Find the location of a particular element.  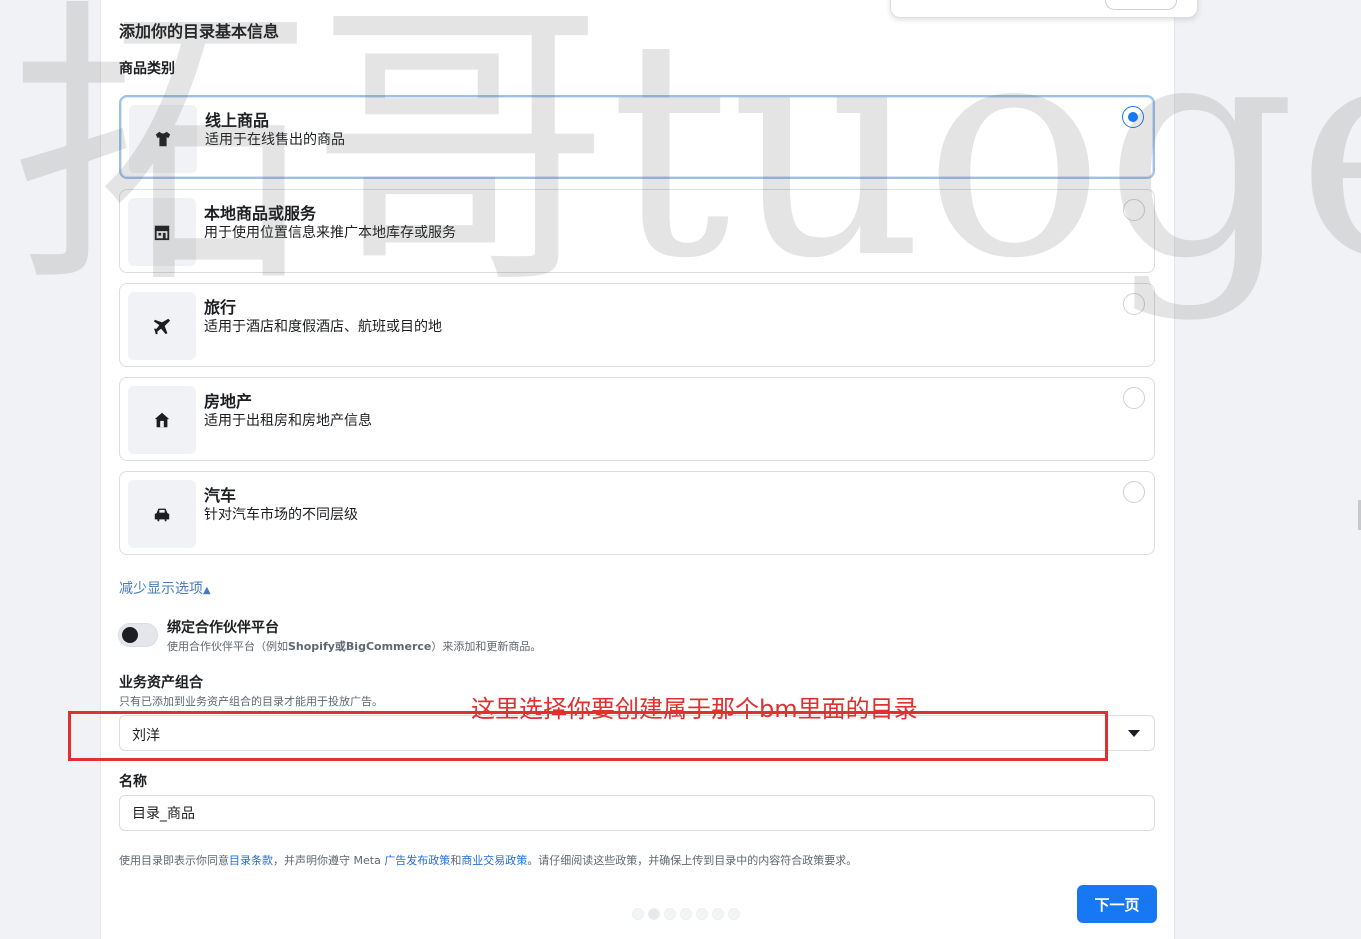

catalog-name-input is located at coordinates (637, 813).